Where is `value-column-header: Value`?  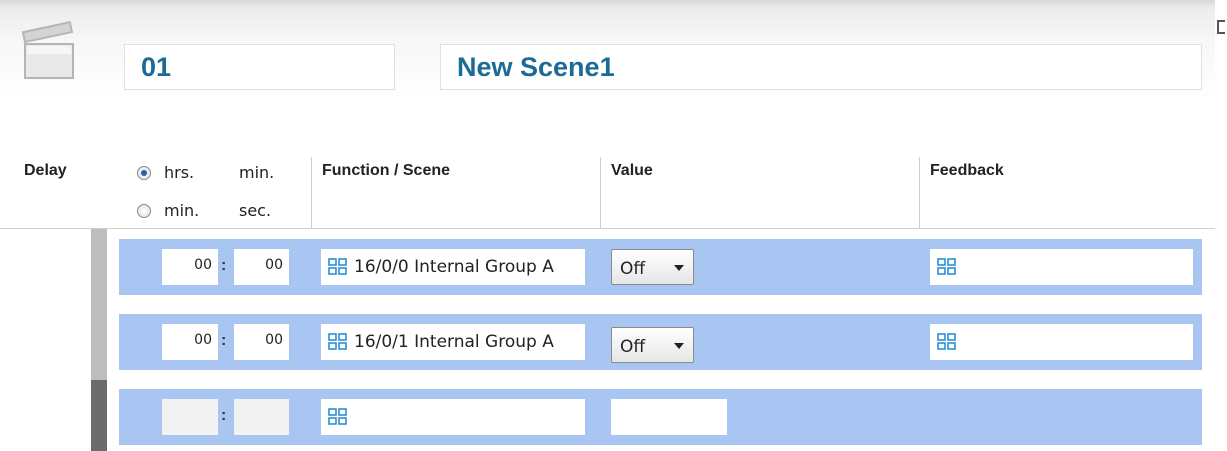 value-column-header: Value is located at coordinates (632, 170).